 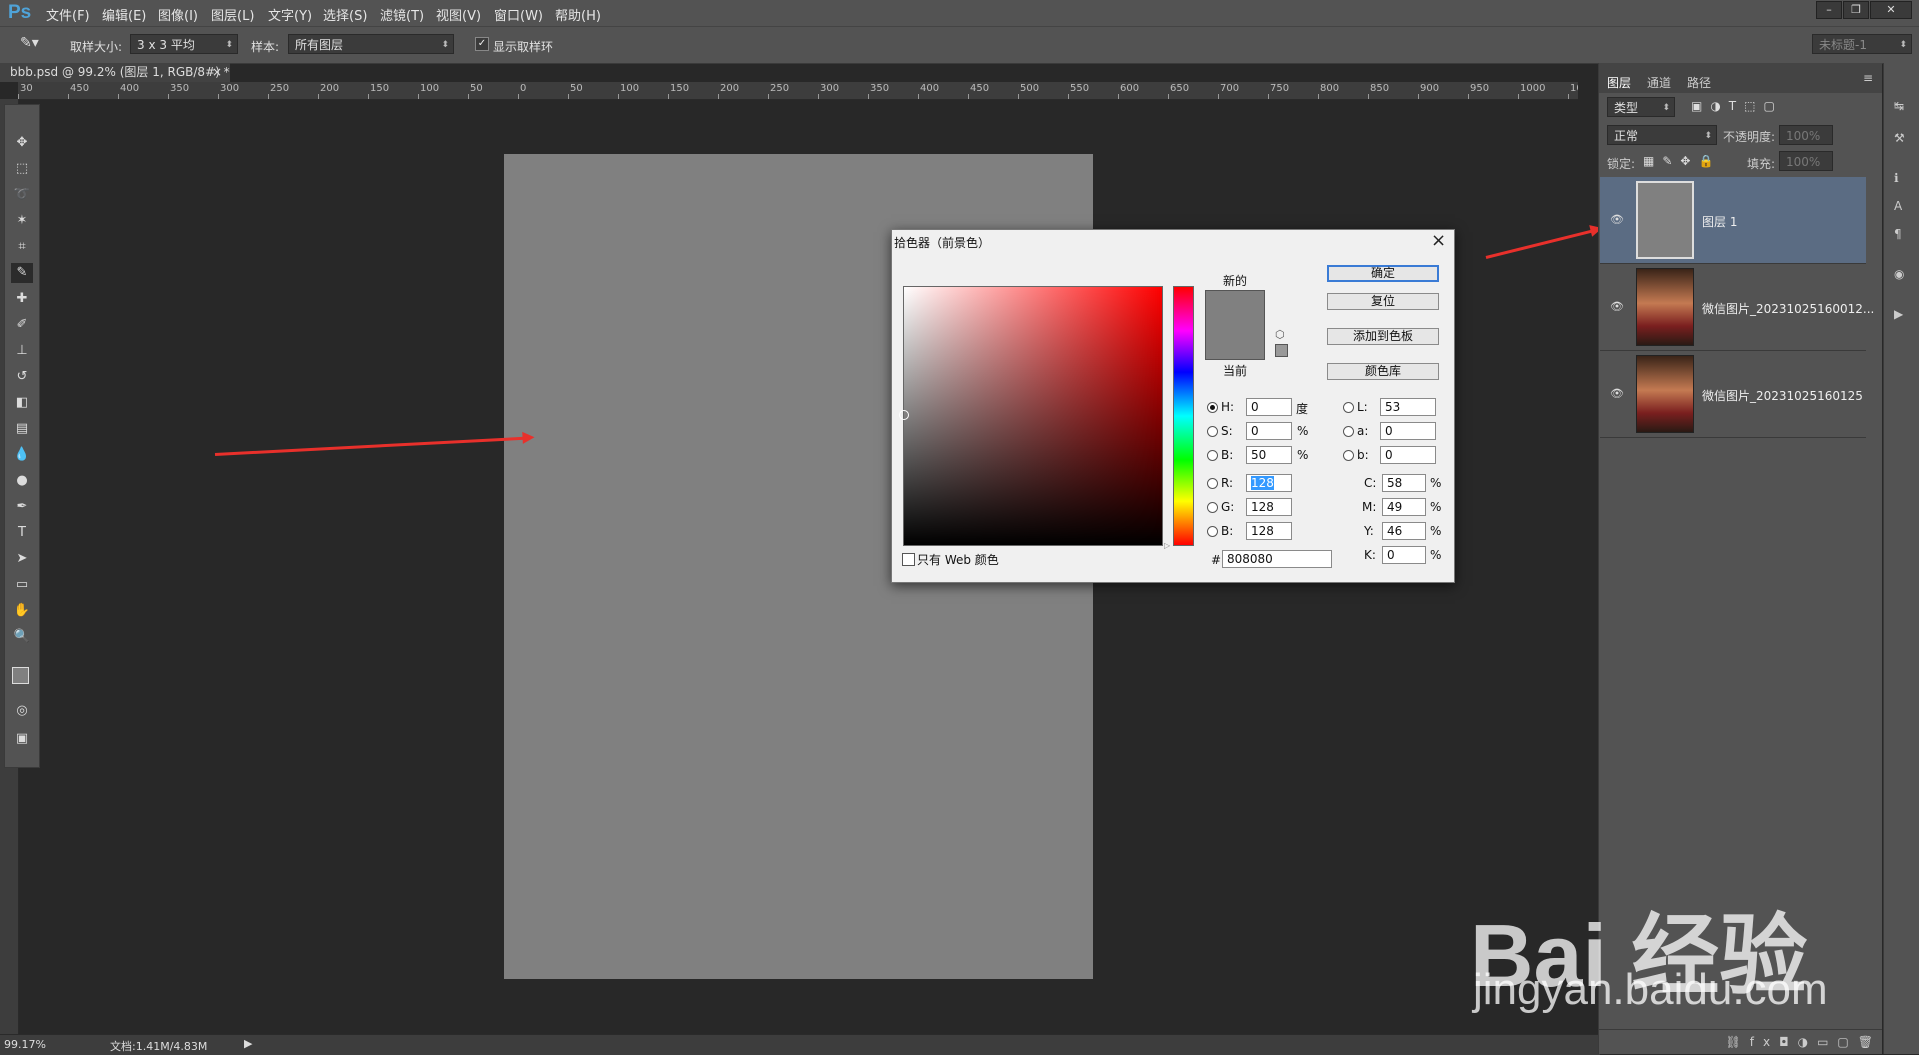 I want to click on cube-icon: ⬡, so click(x=1280, y=334).